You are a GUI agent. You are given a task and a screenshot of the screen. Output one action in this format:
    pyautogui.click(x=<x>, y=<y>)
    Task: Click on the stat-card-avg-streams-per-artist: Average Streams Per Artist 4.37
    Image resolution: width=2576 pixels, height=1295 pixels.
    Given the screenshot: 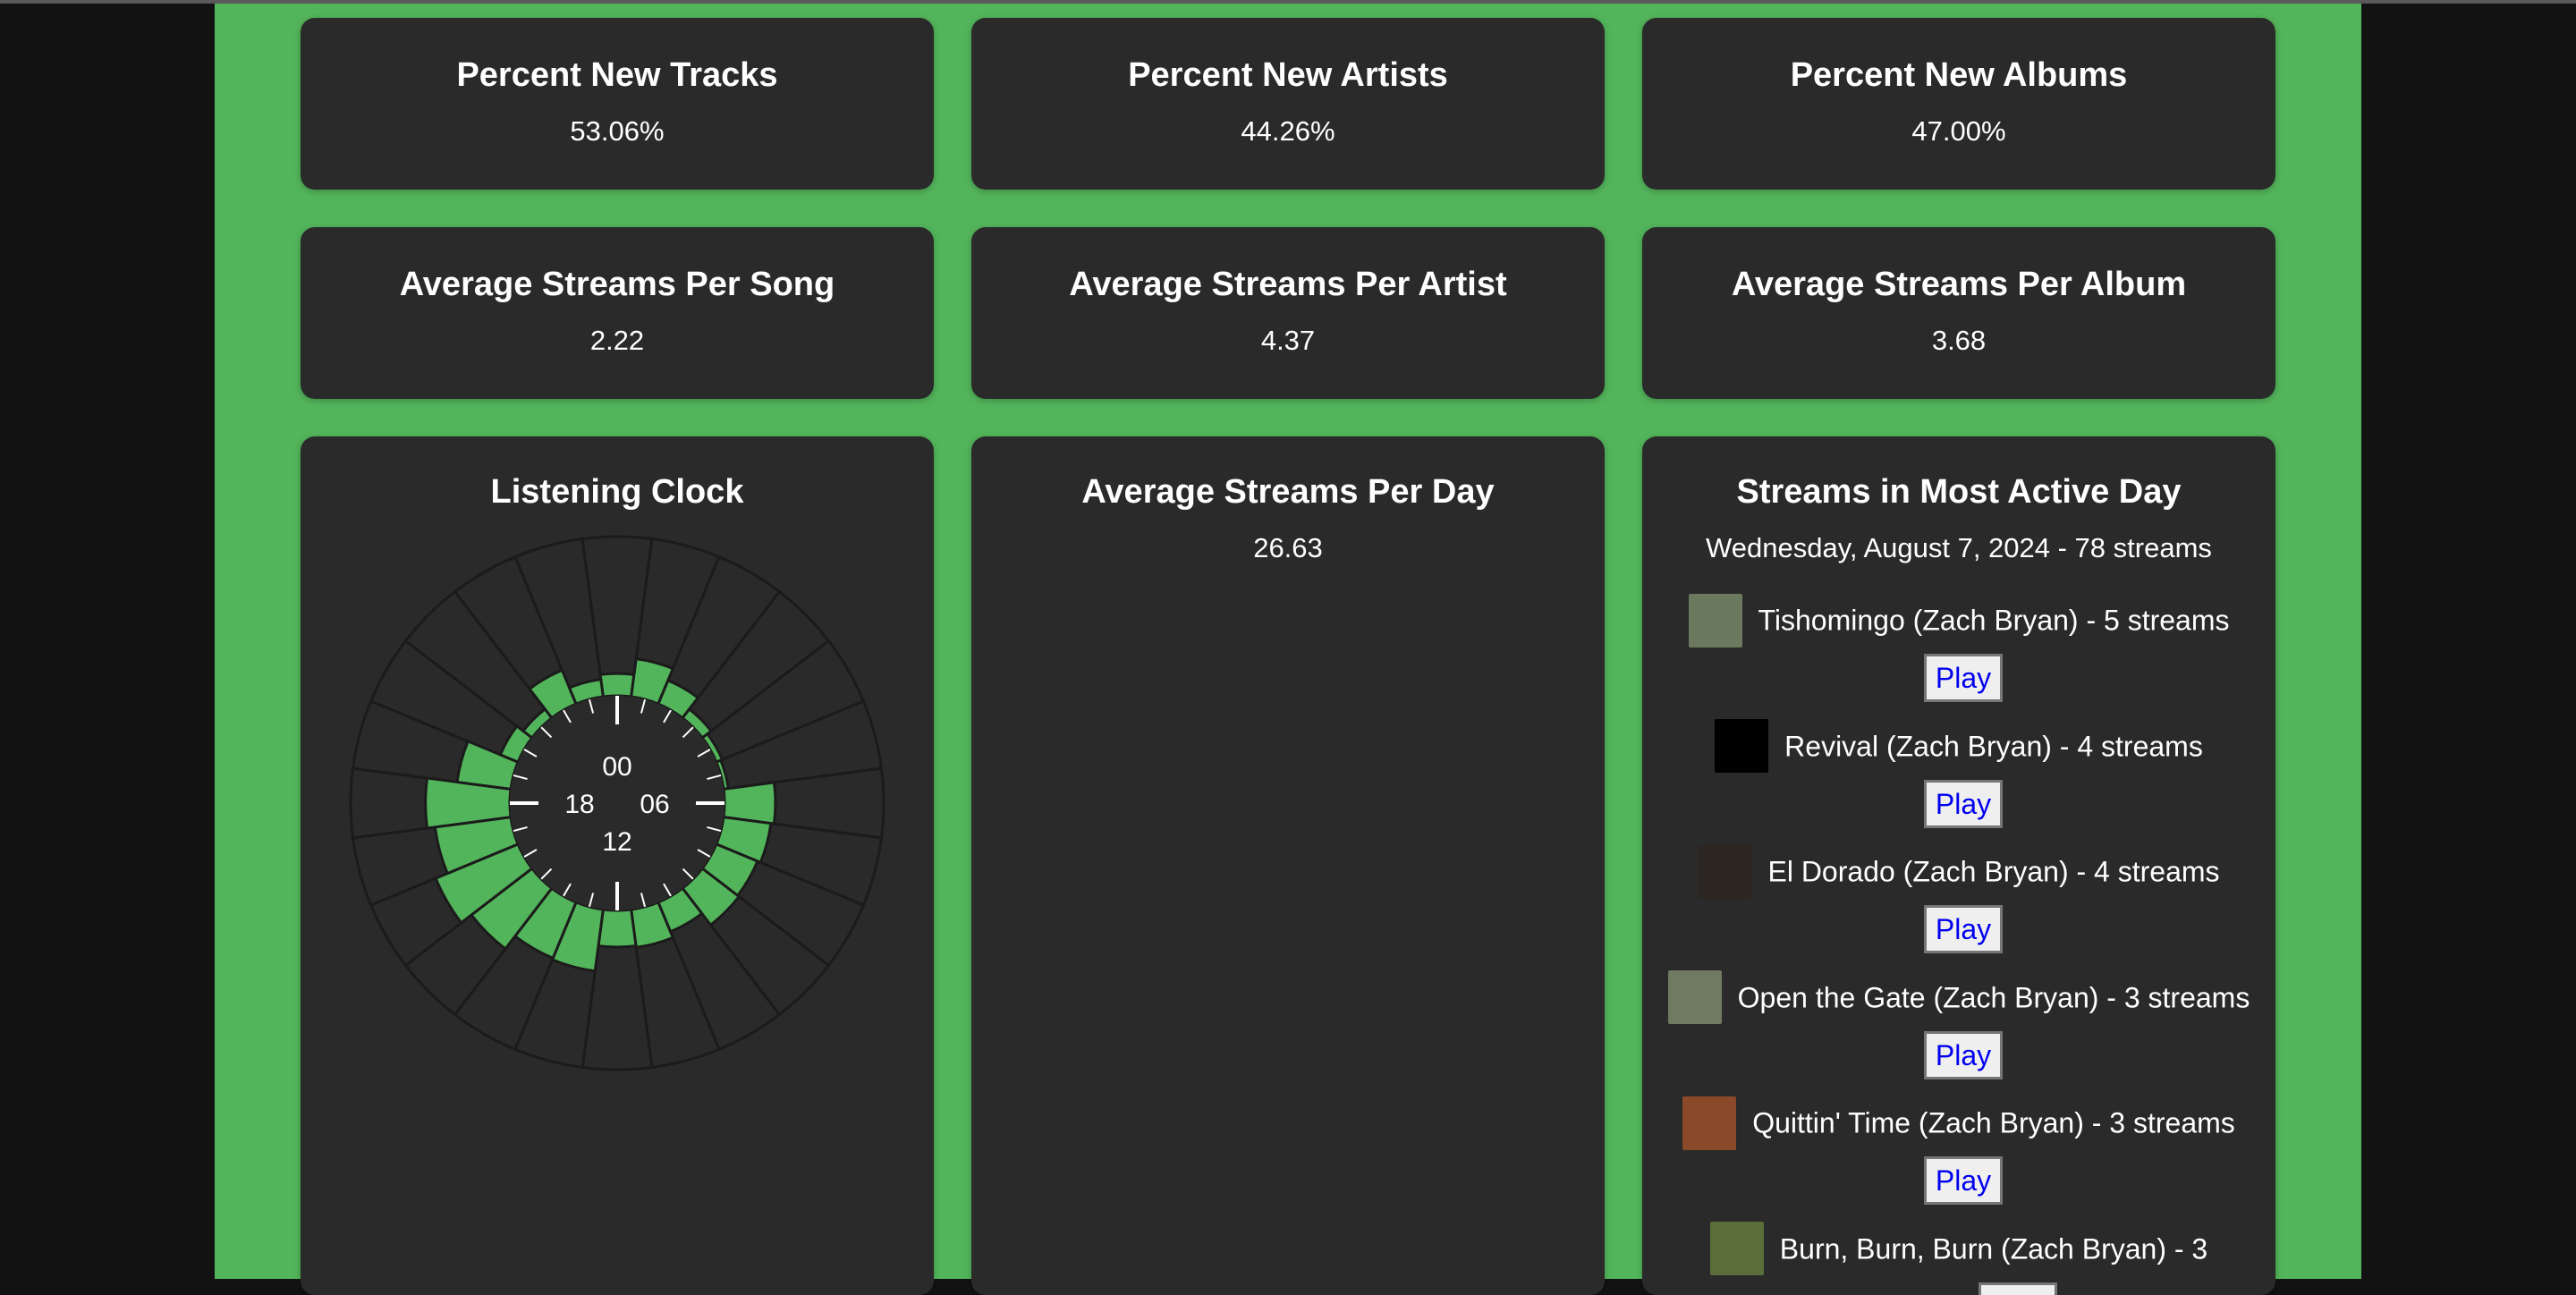 What is the action you would take?
    pyautogui.click(x=1288, y=313)
    